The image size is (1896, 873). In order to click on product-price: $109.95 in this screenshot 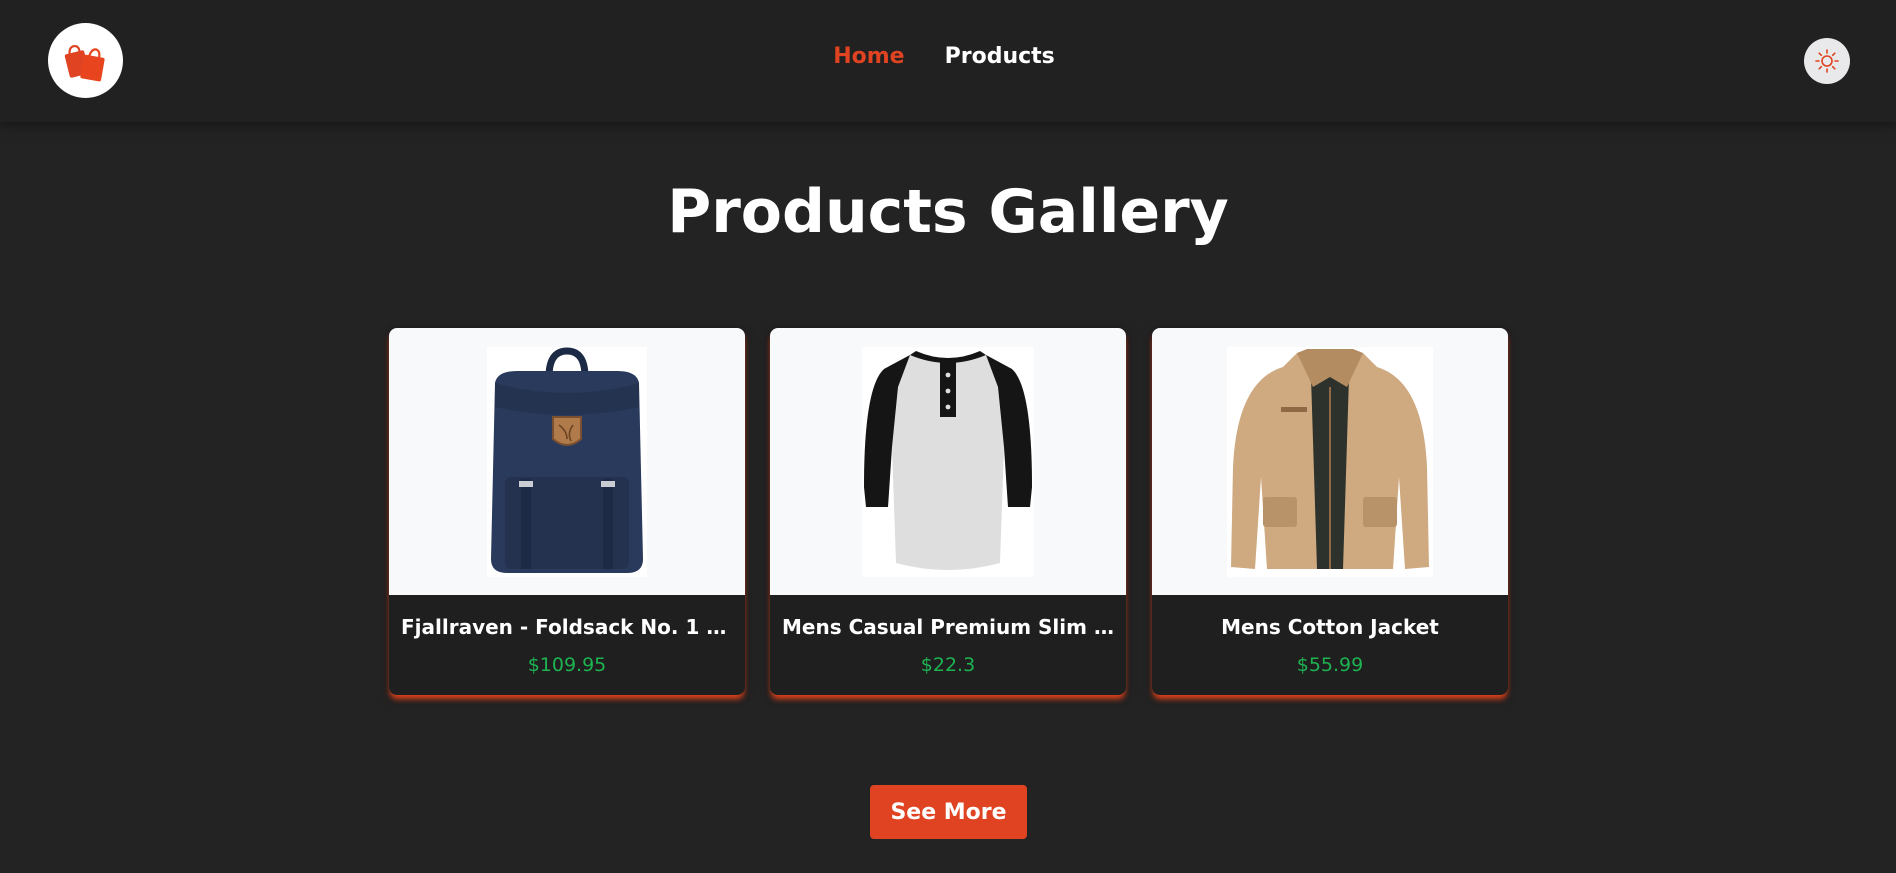, I will do `click(567, 665)`.